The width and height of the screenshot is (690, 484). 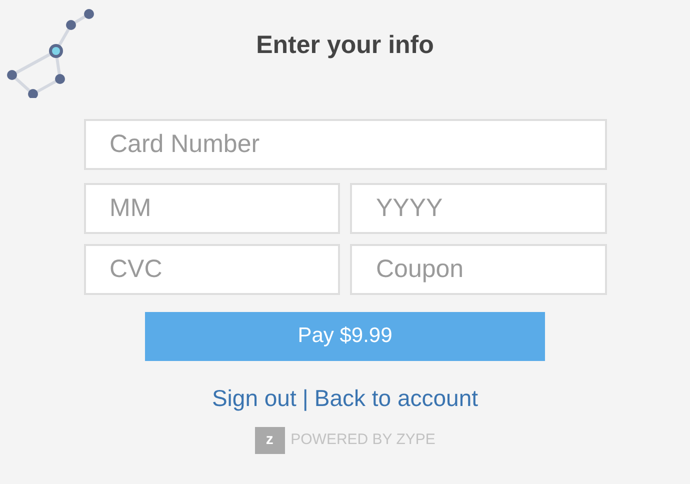 What do you see at coordinates (212, 208) in the screenshot?
I see `input-field: MM` at bounding box center [212, 208].